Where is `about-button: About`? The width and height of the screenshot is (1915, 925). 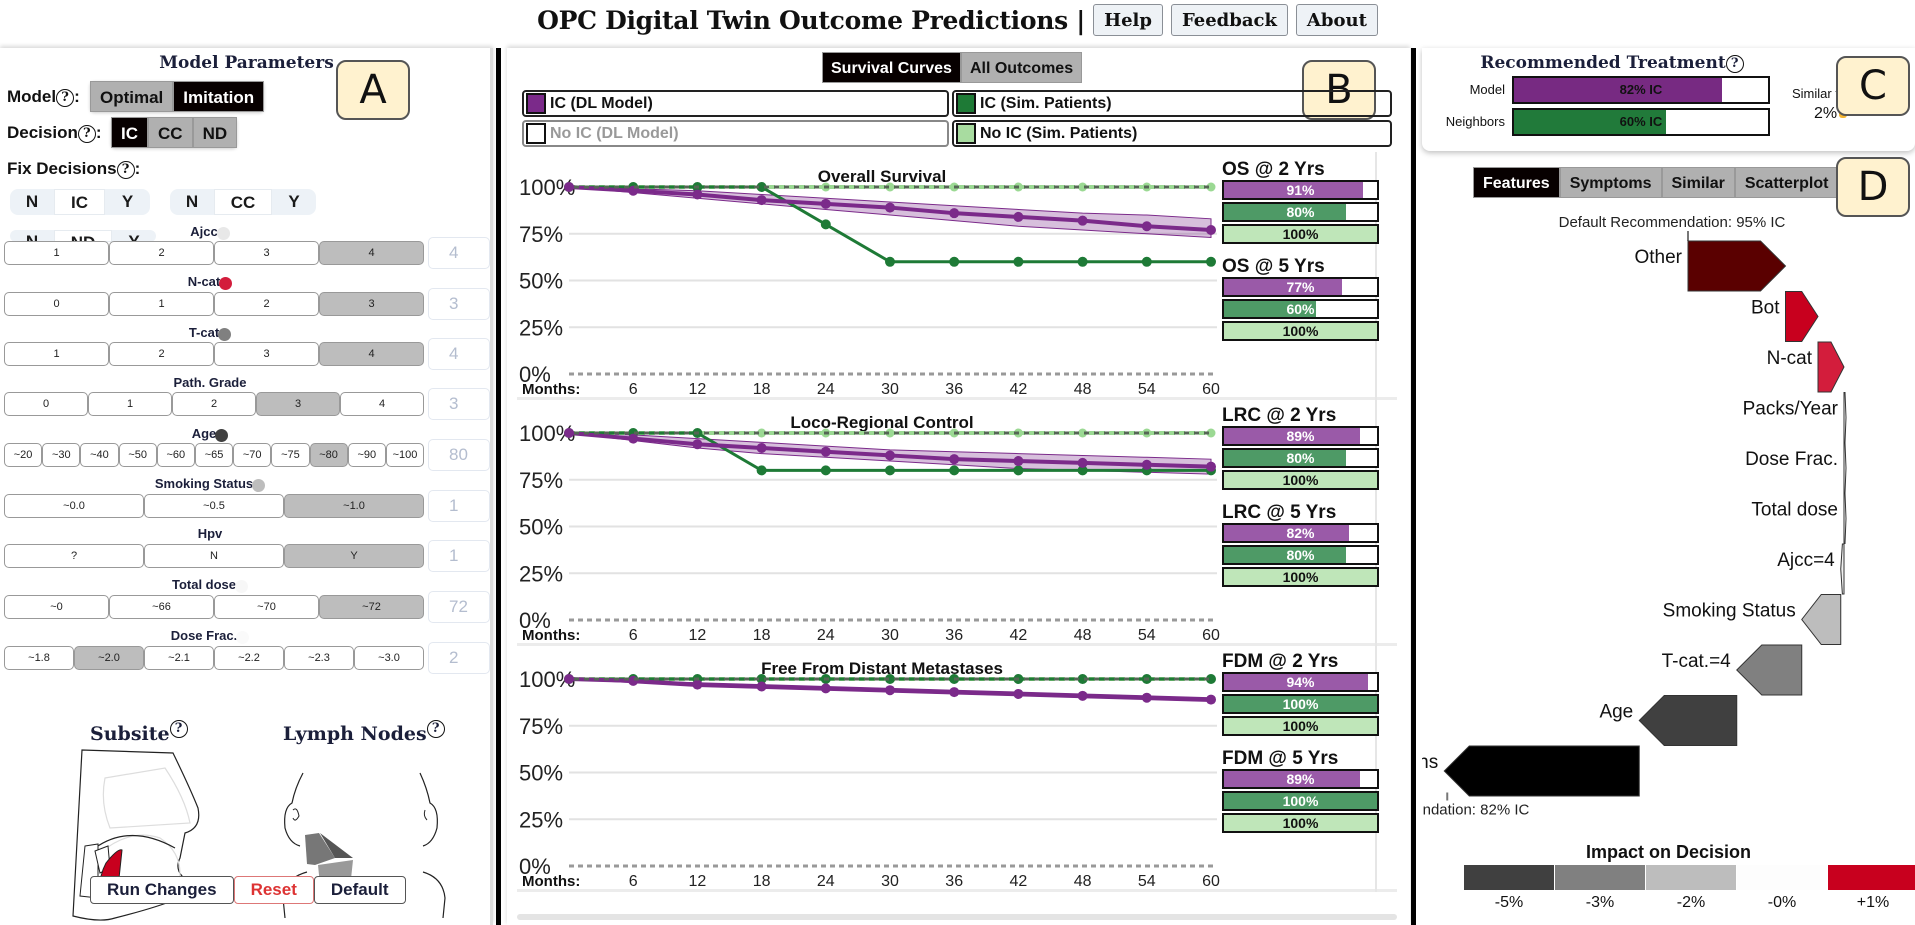
about-button: About is located at coordinates (1336, 20).